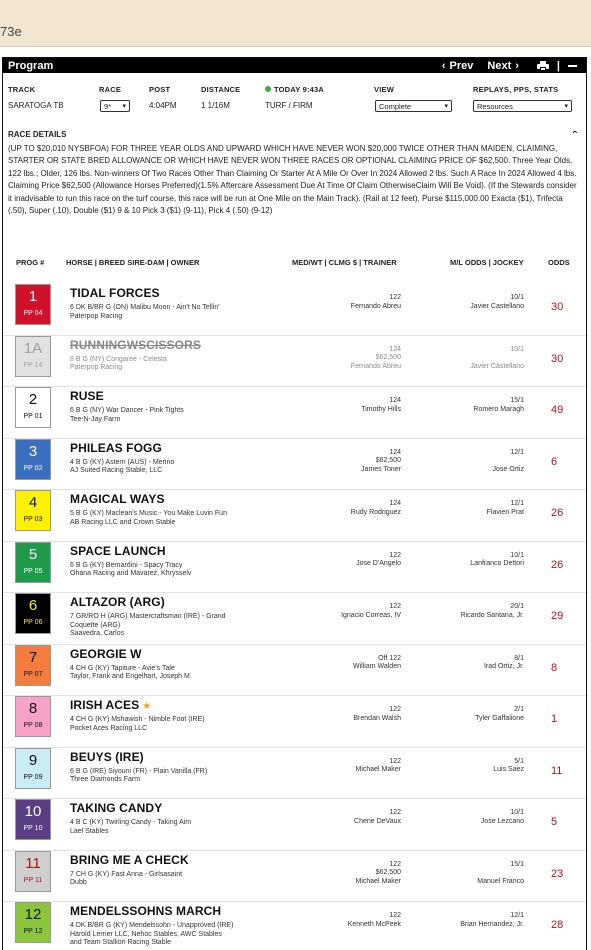 This screenshot has width=591, height=950. Describe the element at coordinates (126, 565) in the screenshot. I see `breeding: 6 B G (KY) Bernardini - Spacy Tracy` at that location.